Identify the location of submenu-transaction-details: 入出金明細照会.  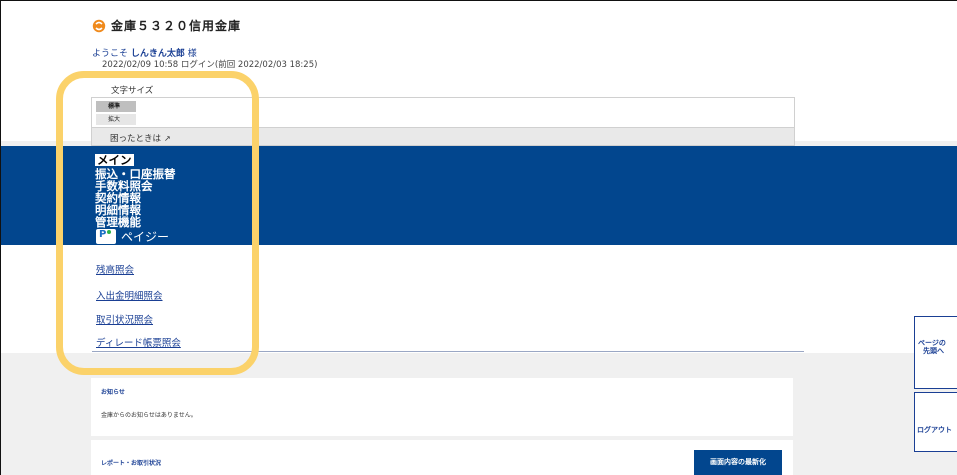
(129, 295).